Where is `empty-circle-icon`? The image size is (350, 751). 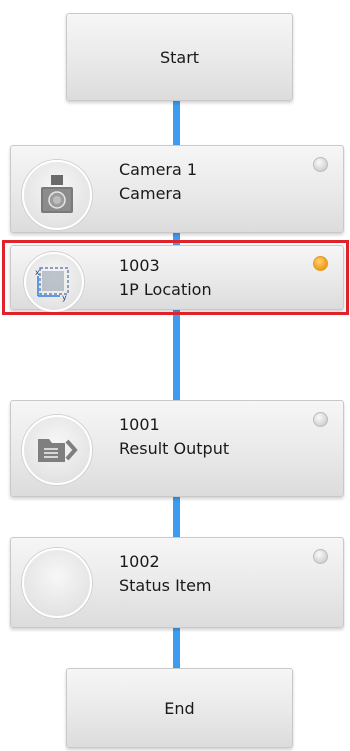 empty-circle-icon is located at coordinates (57, 583).